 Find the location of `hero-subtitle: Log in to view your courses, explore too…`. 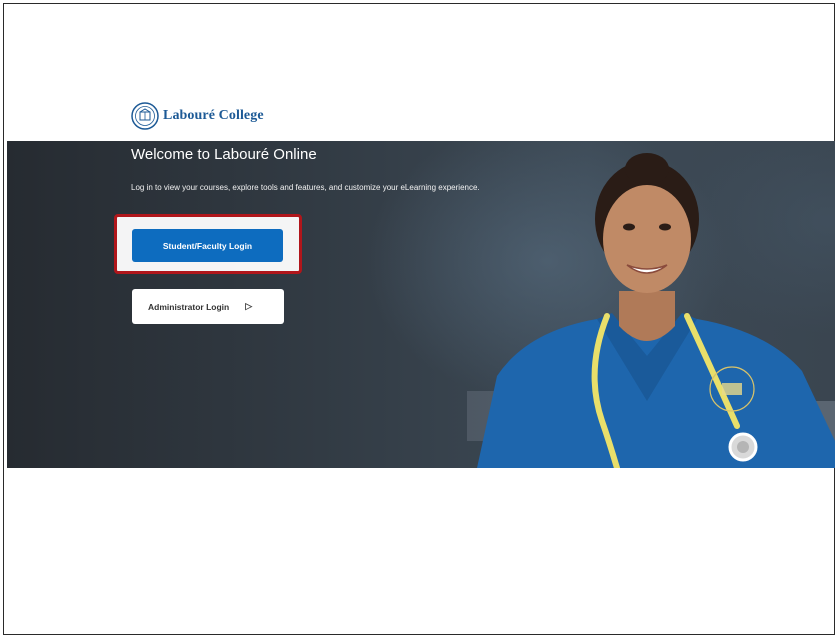

hero-subtitle: Log in to view your courses, explore too… is located at coordinates (305, 187).